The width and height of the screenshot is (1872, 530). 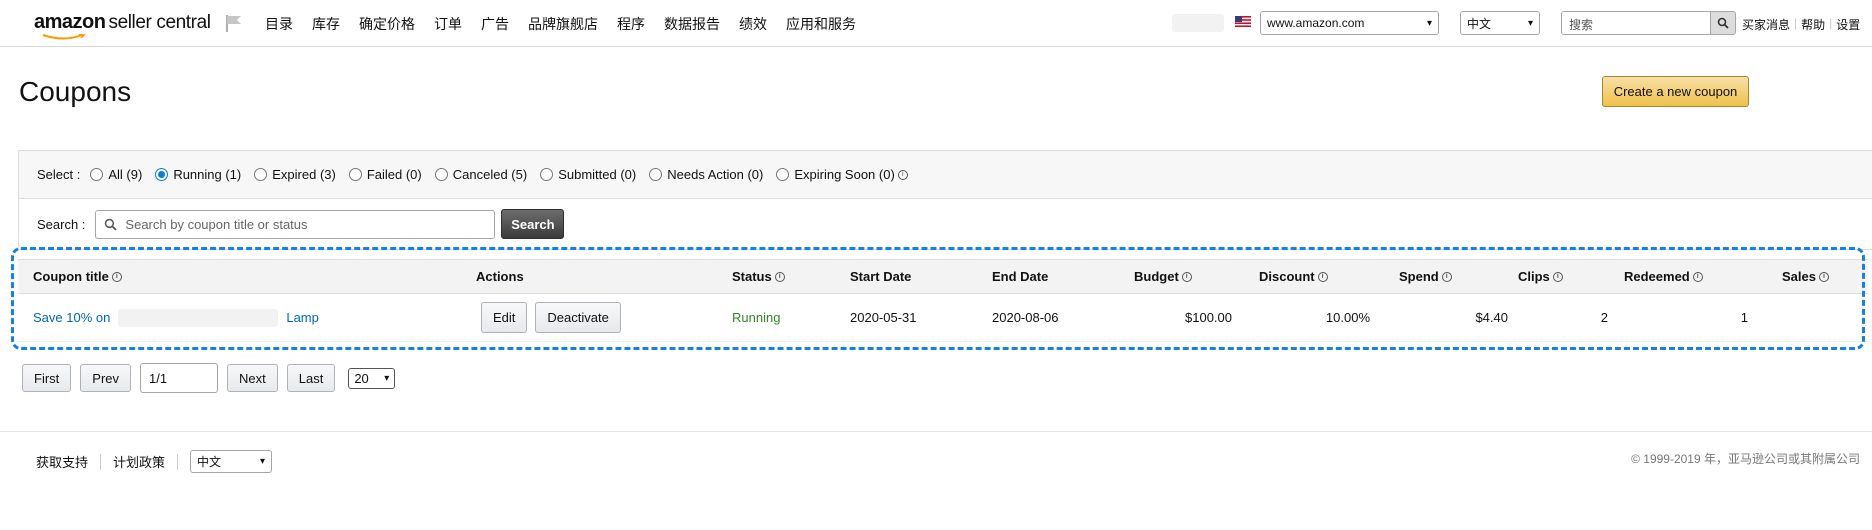 I want to click on header-label: Redeemed, so click(x=1657, y=276).